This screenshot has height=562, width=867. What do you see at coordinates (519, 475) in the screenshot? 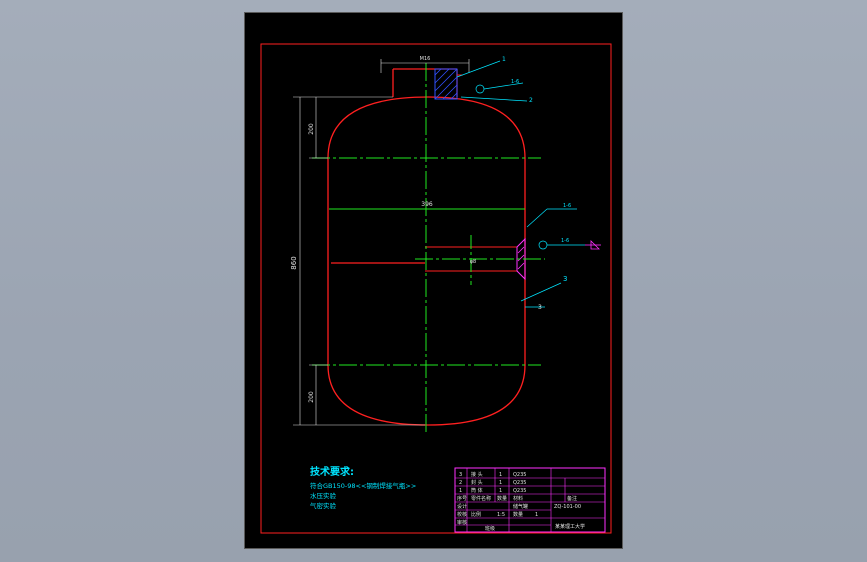
I see `tb-row-1-mat: Q235` at bounding box center [519, 475].